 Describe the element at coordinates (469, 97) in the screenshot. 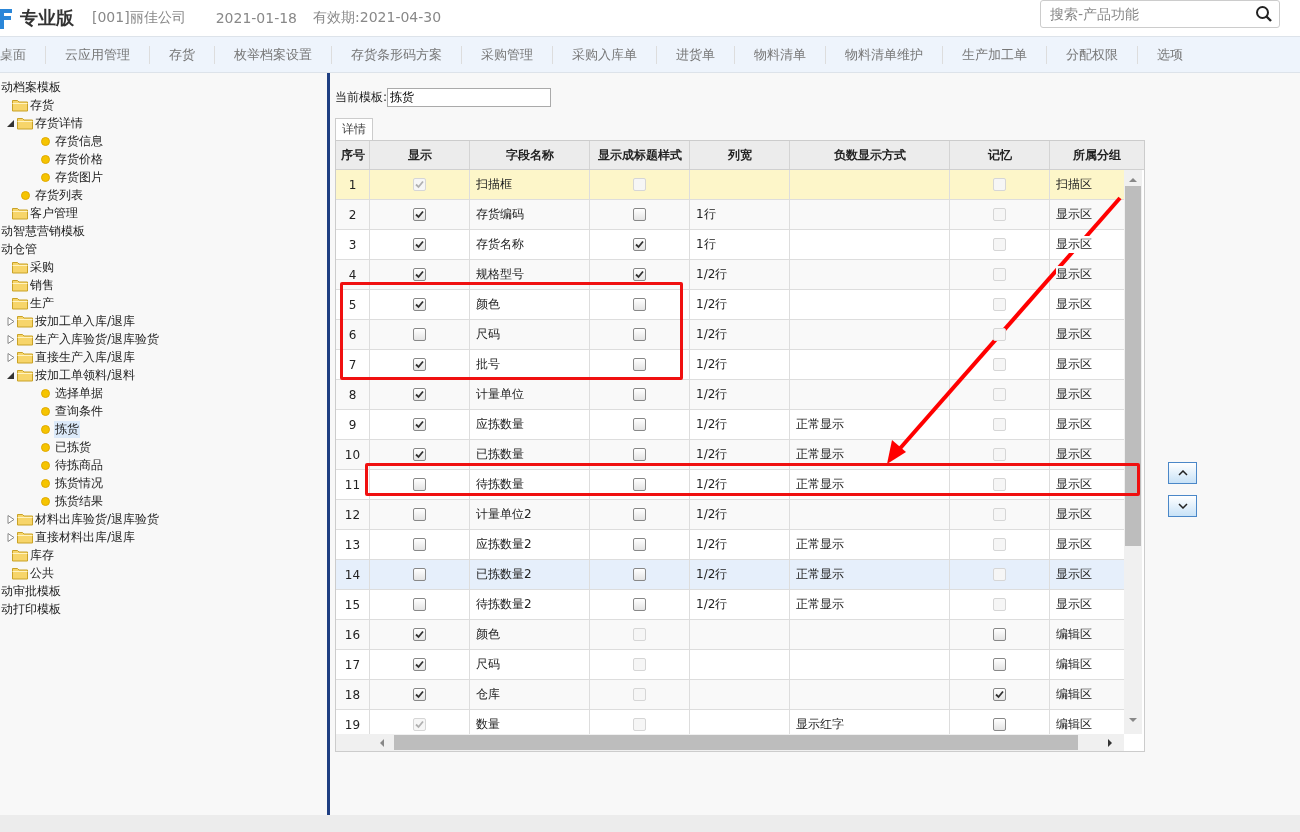

I see `template-field: 拣货` at that location.